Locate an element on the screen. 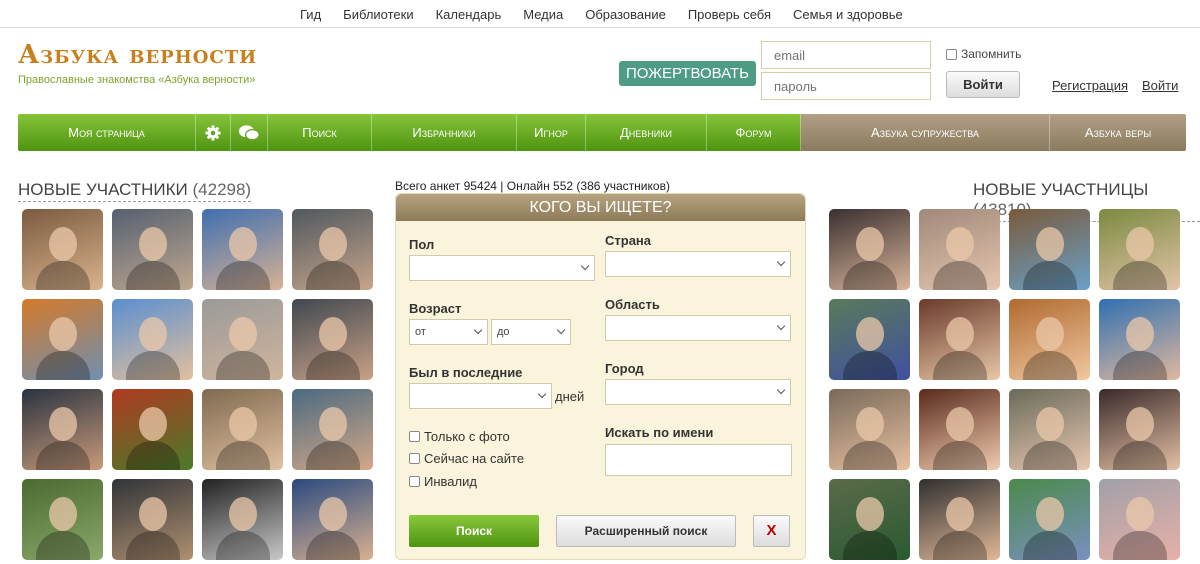 Image resolution: width=1200 pixels, height=564 pixels. top-nav-item: Семья и здоровье is located at coordinates (848, 14).